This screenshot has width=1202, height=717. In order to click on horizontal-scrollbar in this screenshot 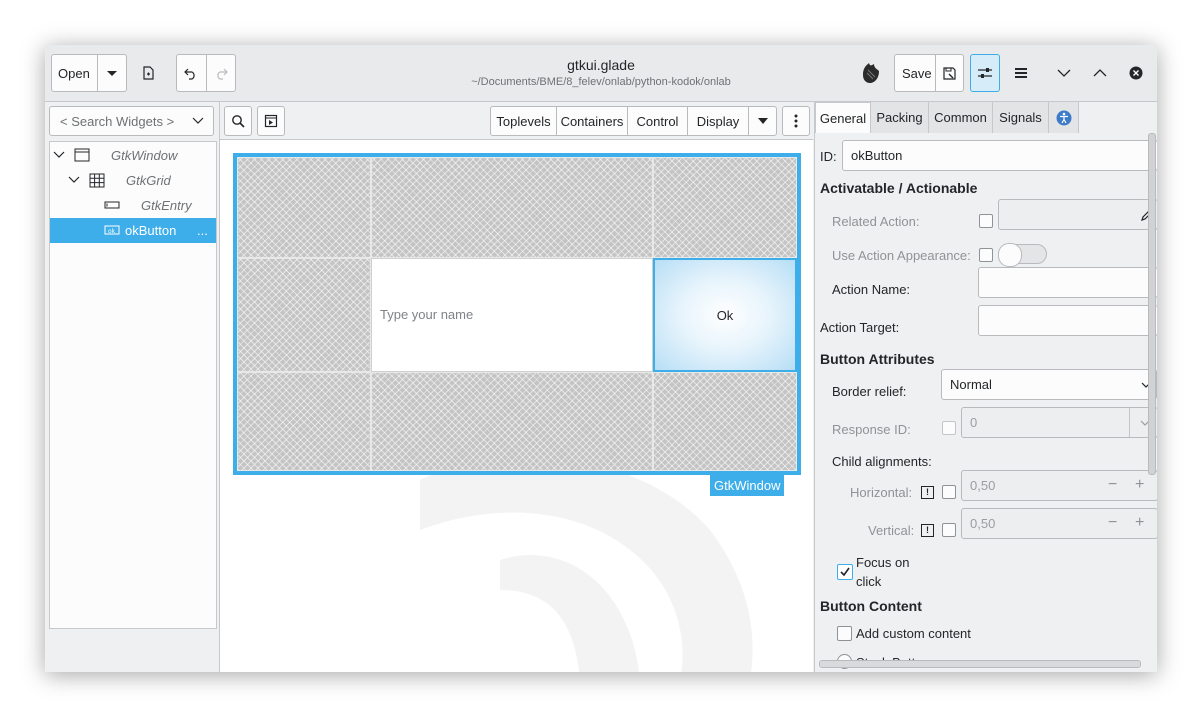, I will do `click(980, 664)`.